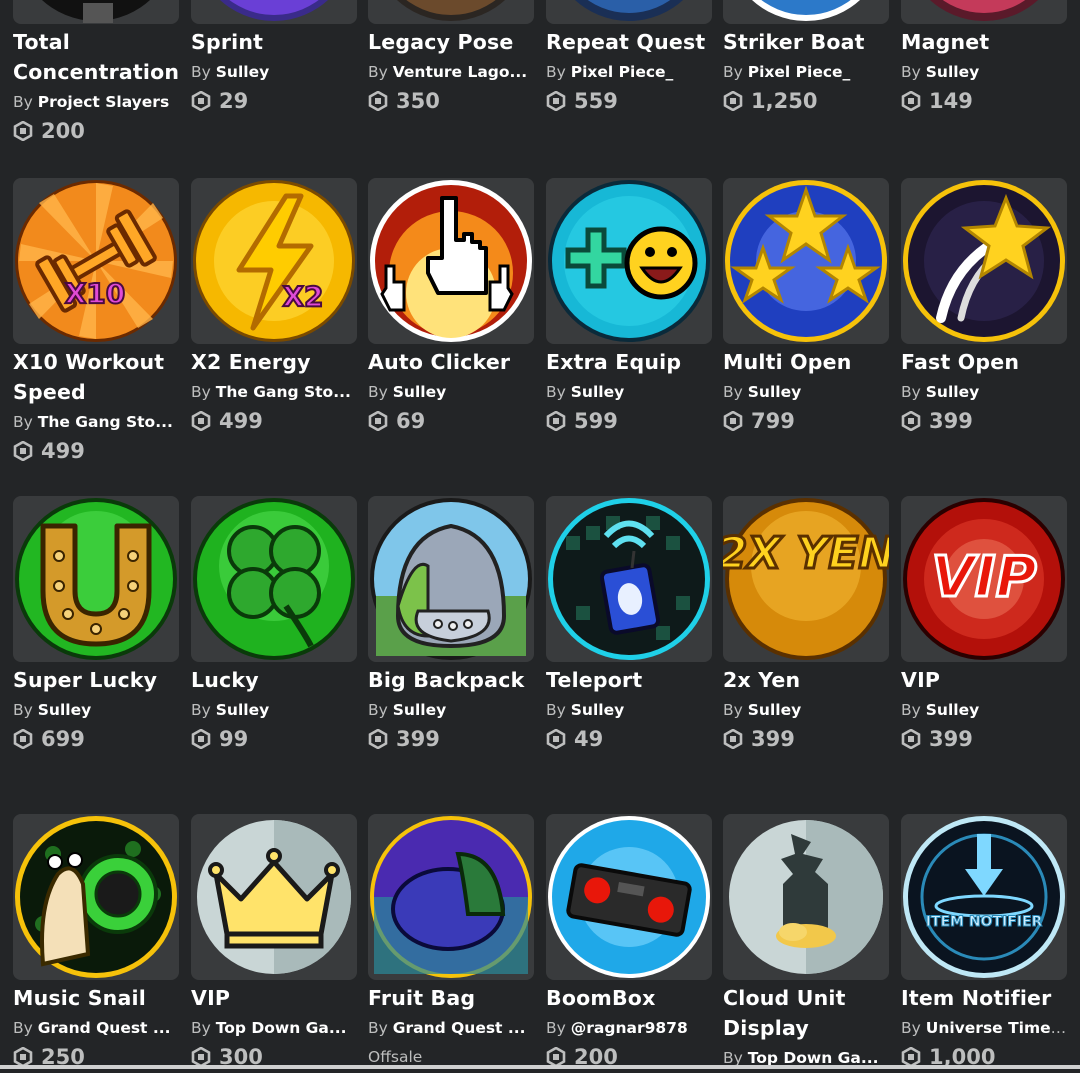  What do you see at coordinates (806, 1013) in the screenshot?
I see `item-name: Cloud Unit Display` at bounding box center [806, 1013].